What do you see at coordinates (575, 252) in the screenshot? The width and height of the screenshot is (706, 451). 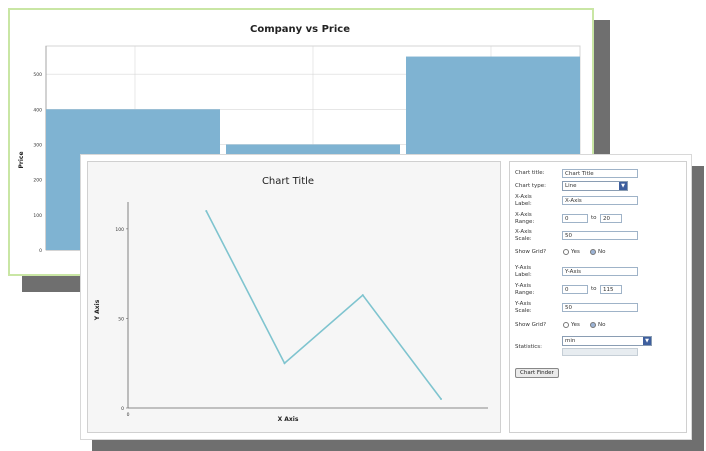 I see `x-grid-yes-label: Yes` at bounding box center [575, 252].